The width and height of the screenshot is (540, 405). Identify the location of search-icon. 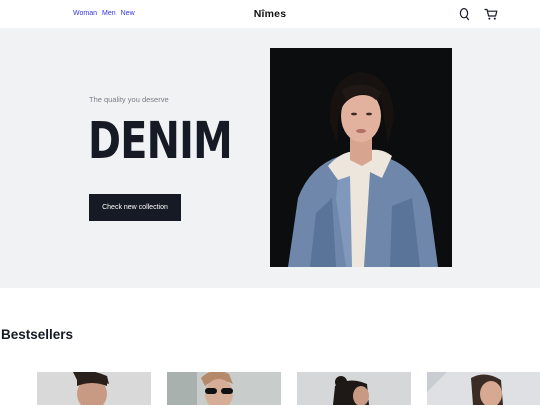
(465, 14).